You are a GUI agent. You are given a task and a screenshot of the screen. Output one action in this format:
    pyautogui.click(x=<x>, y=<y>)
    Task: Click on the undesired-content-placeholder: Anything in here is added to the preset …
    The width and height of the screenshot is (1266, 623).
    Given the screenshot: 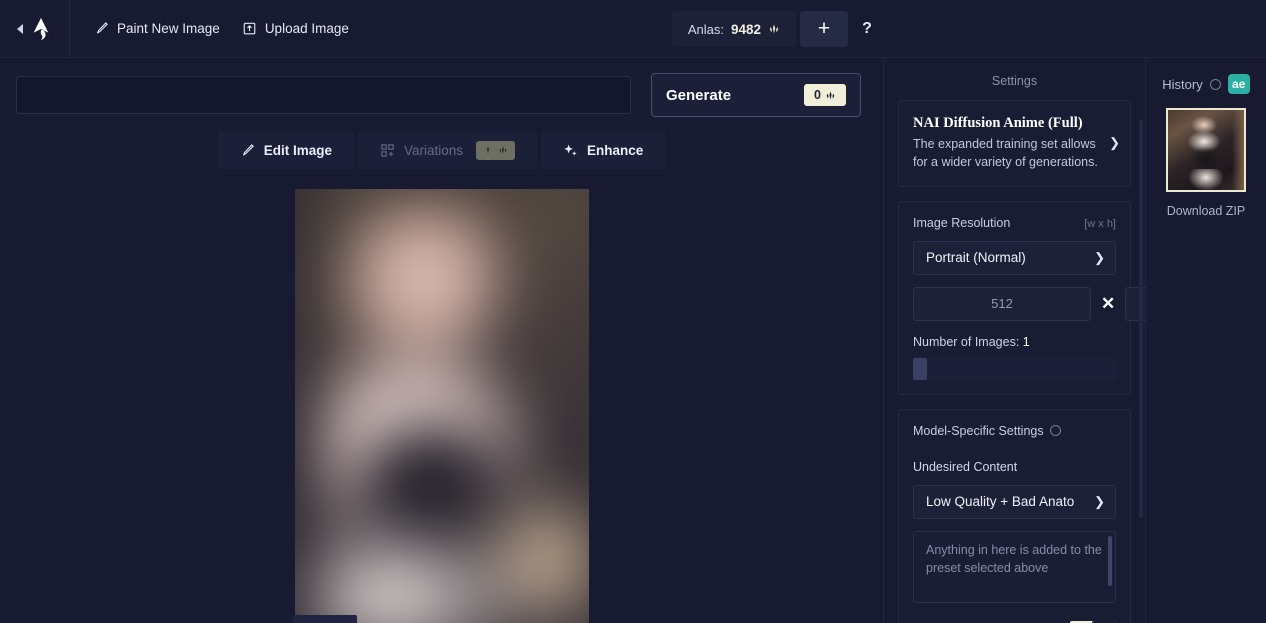 What is the action you would take?
    pyautogui.click(x=1014, y=558)
    